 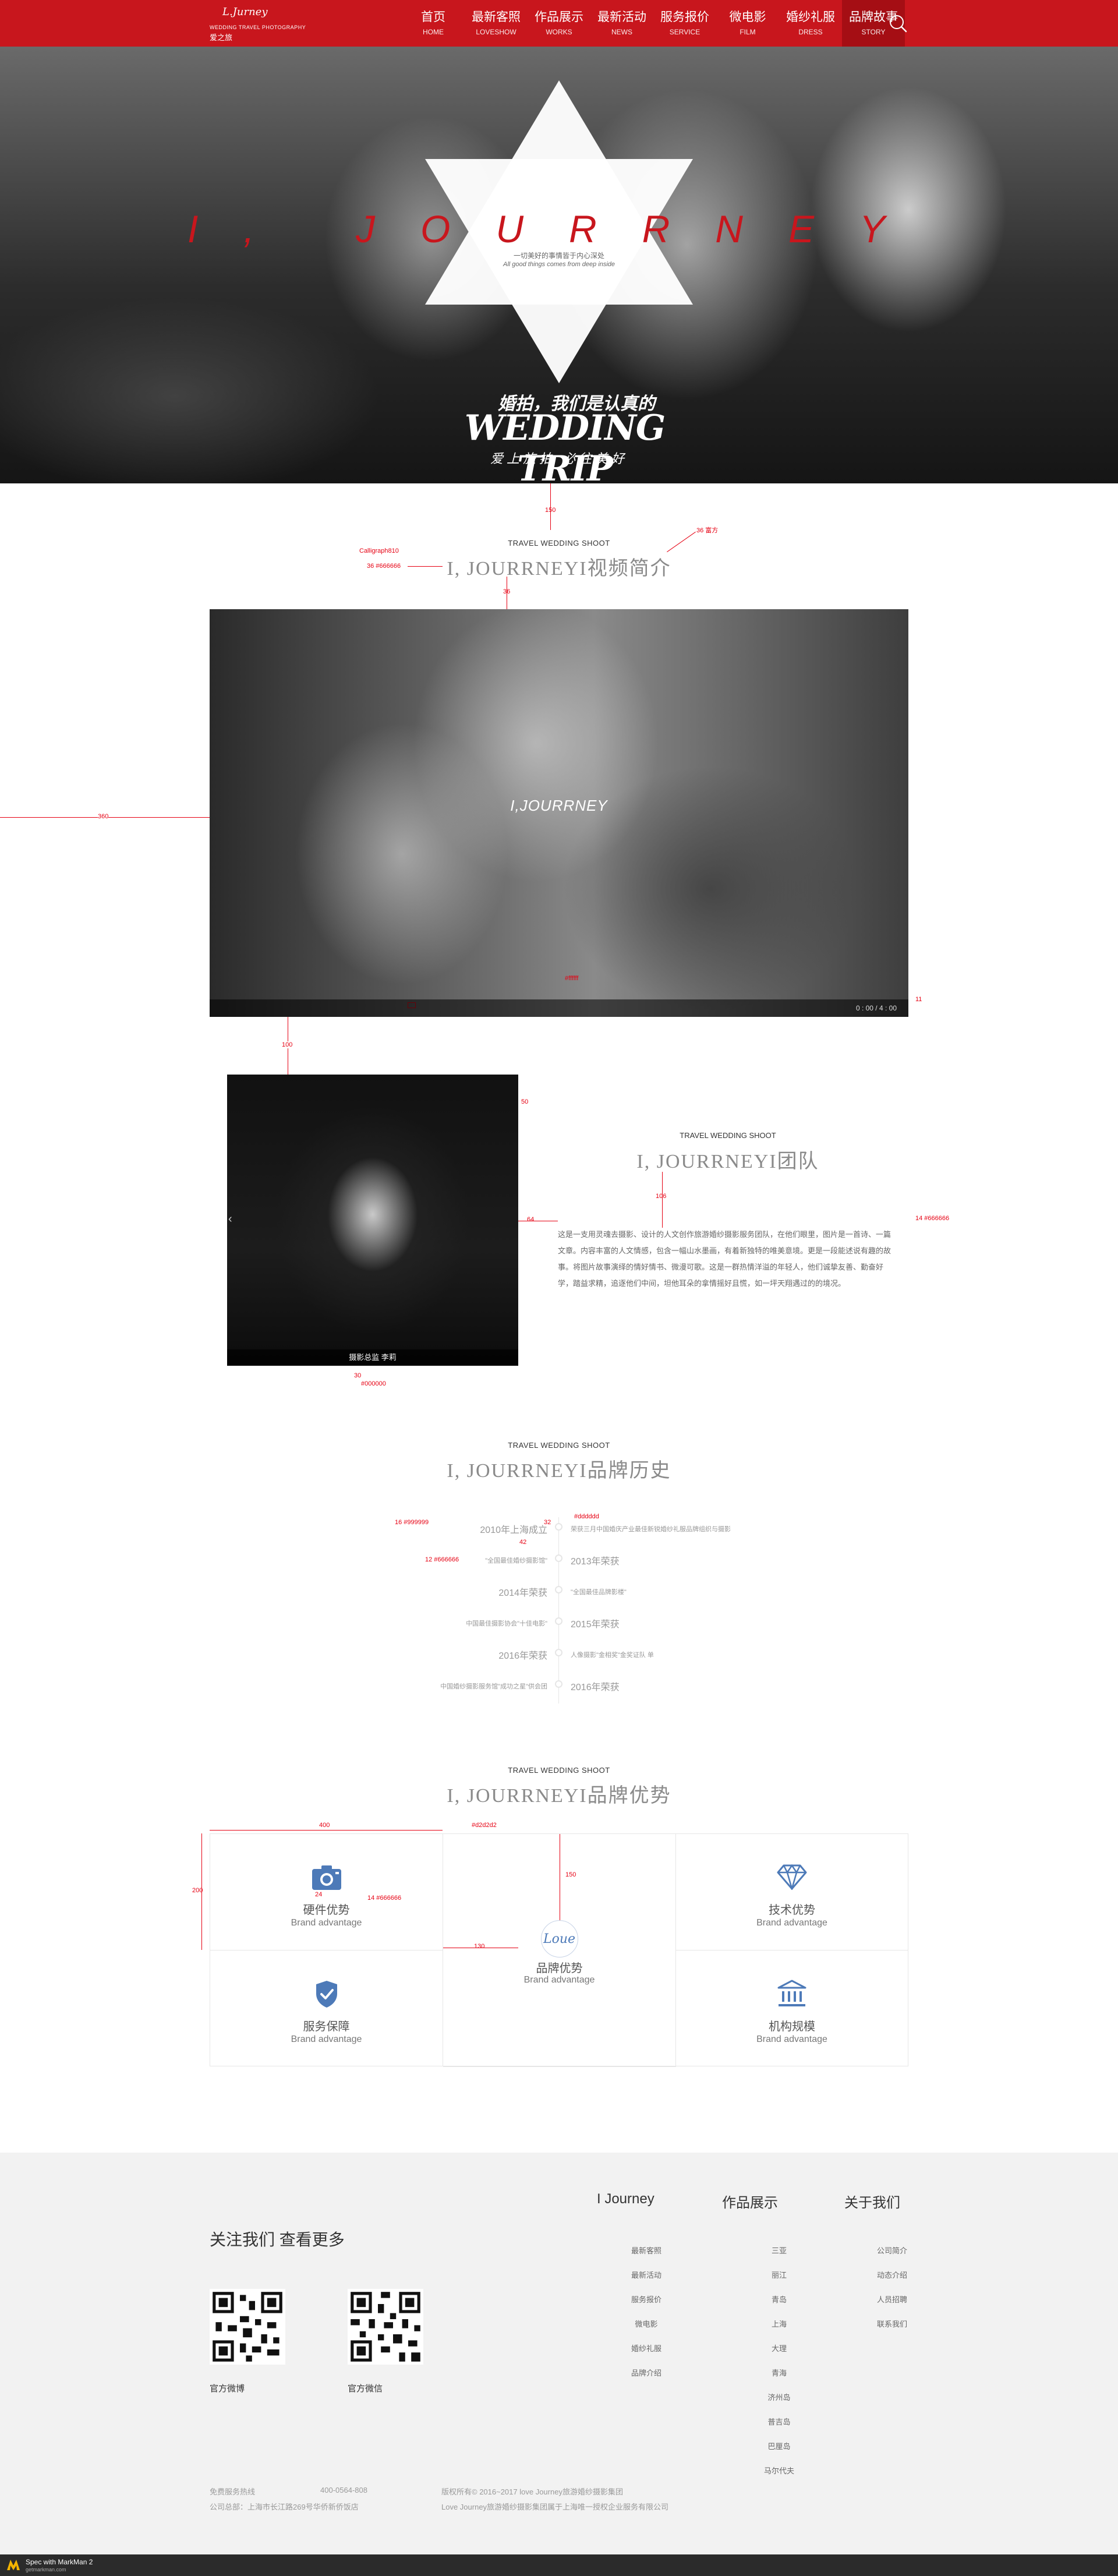 What do you see at coordinates (892, 2299) in the screenshot?
I see `footer-link: 人员招聘` at bounding box center [892, 2299].